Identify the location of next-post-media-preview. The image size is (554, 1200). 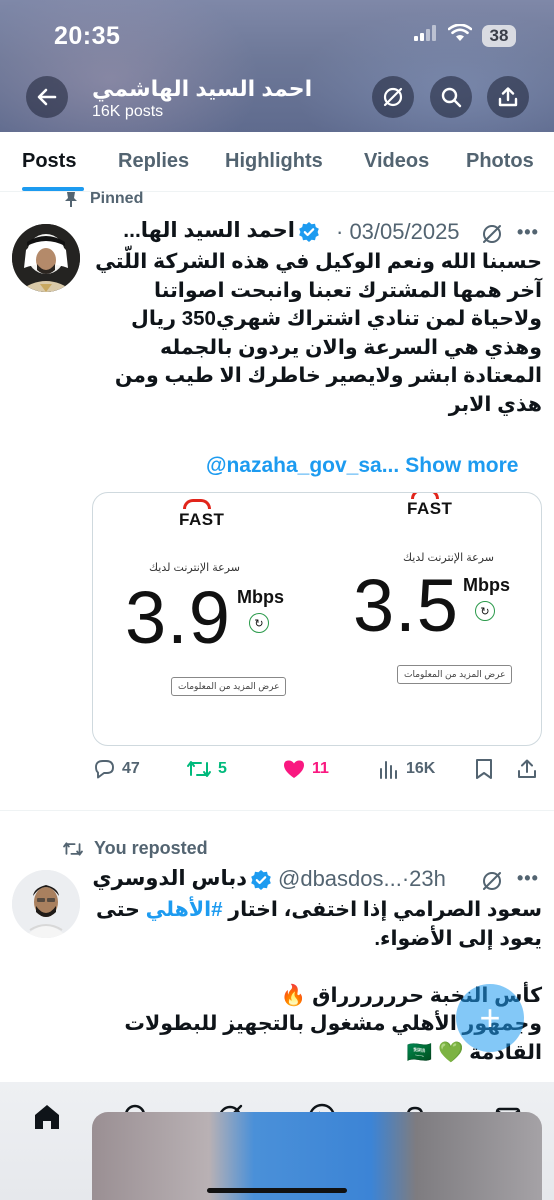
(317, 1156).